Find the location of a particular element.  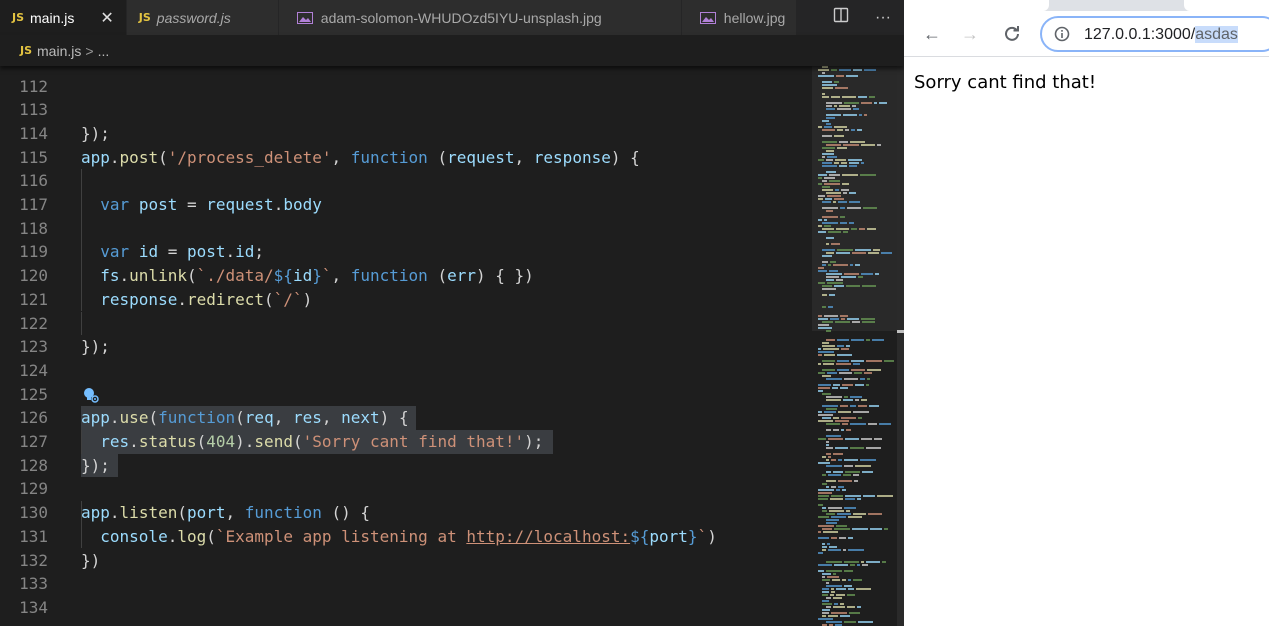

reload-button is located at coordinates (1012, 34).